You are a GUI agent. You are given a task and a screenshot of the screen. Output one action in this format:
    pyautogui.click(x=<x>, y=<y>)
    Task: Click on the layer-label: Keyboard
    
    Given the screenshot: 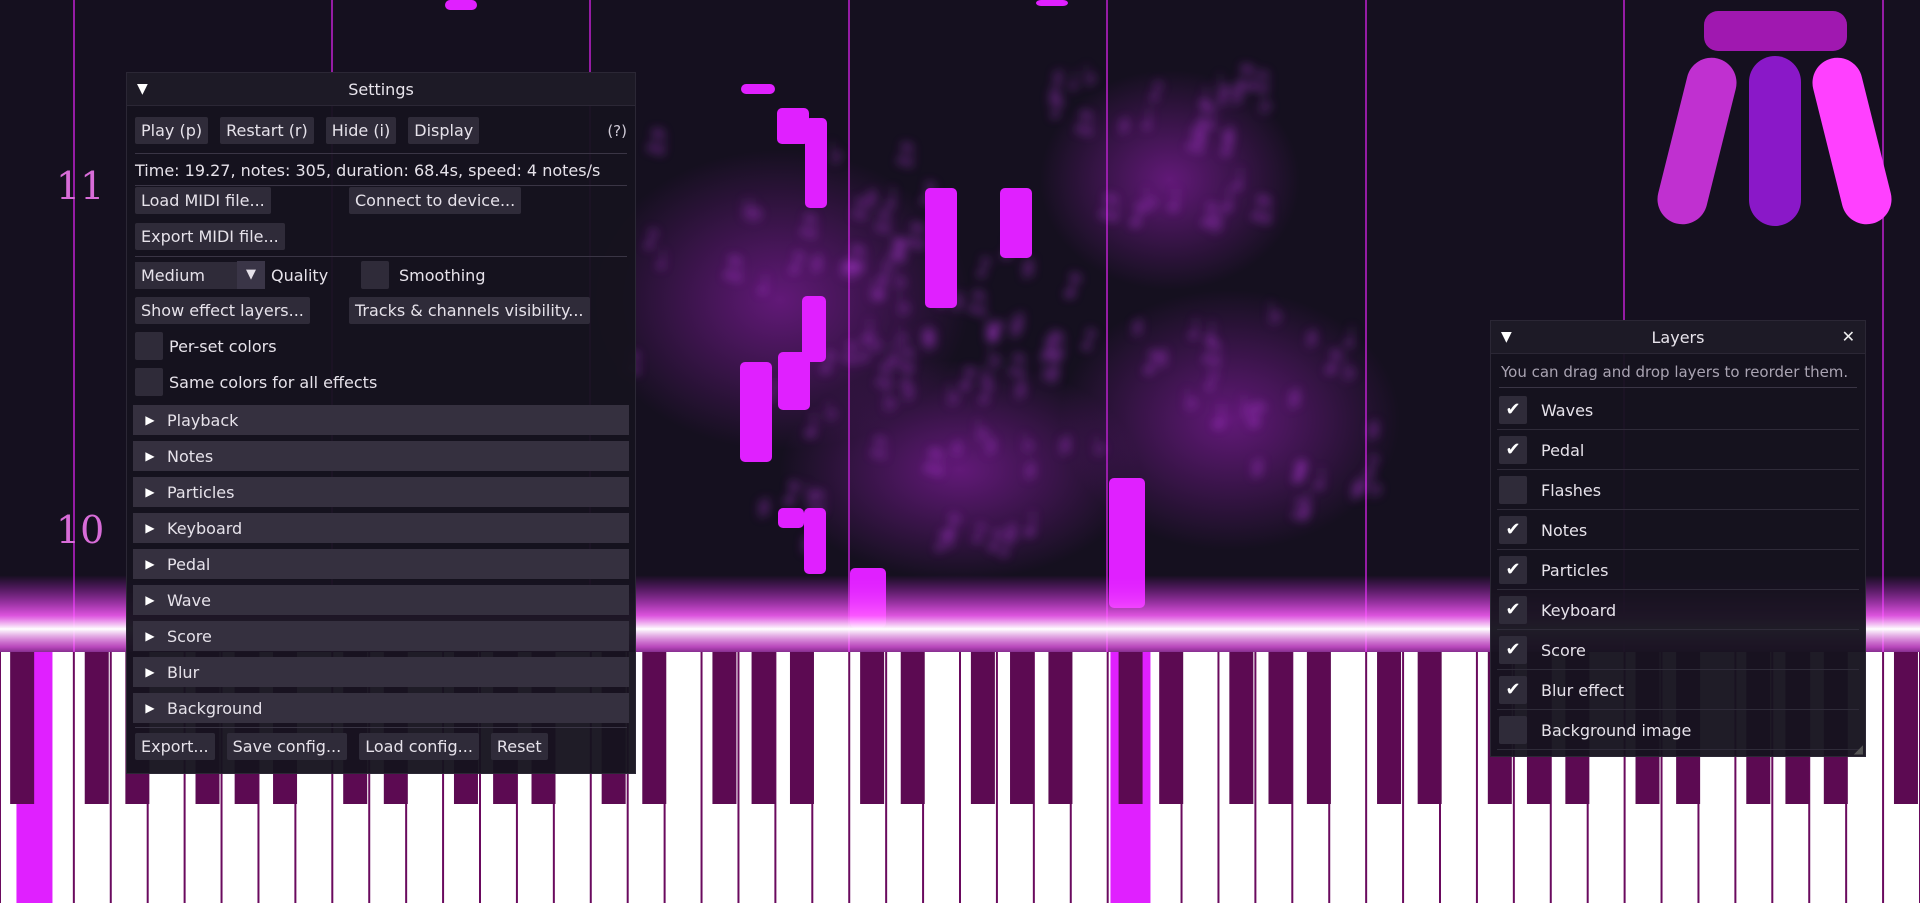 What is the action you would take?
    pyautogui.click(x=1579, y=610)
    